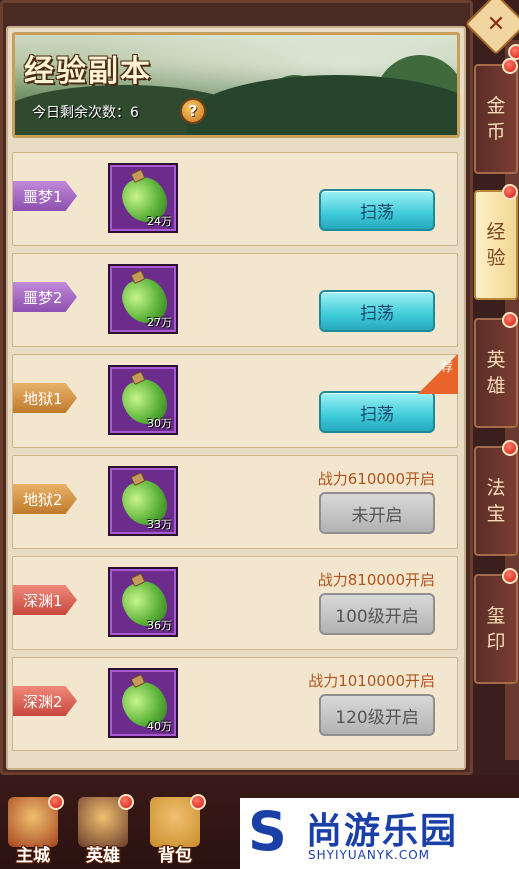  What do you see at coordinates (103, 856) in the screenshot?
I see `nav-label: 英雄` at bounding box center [103, 856].